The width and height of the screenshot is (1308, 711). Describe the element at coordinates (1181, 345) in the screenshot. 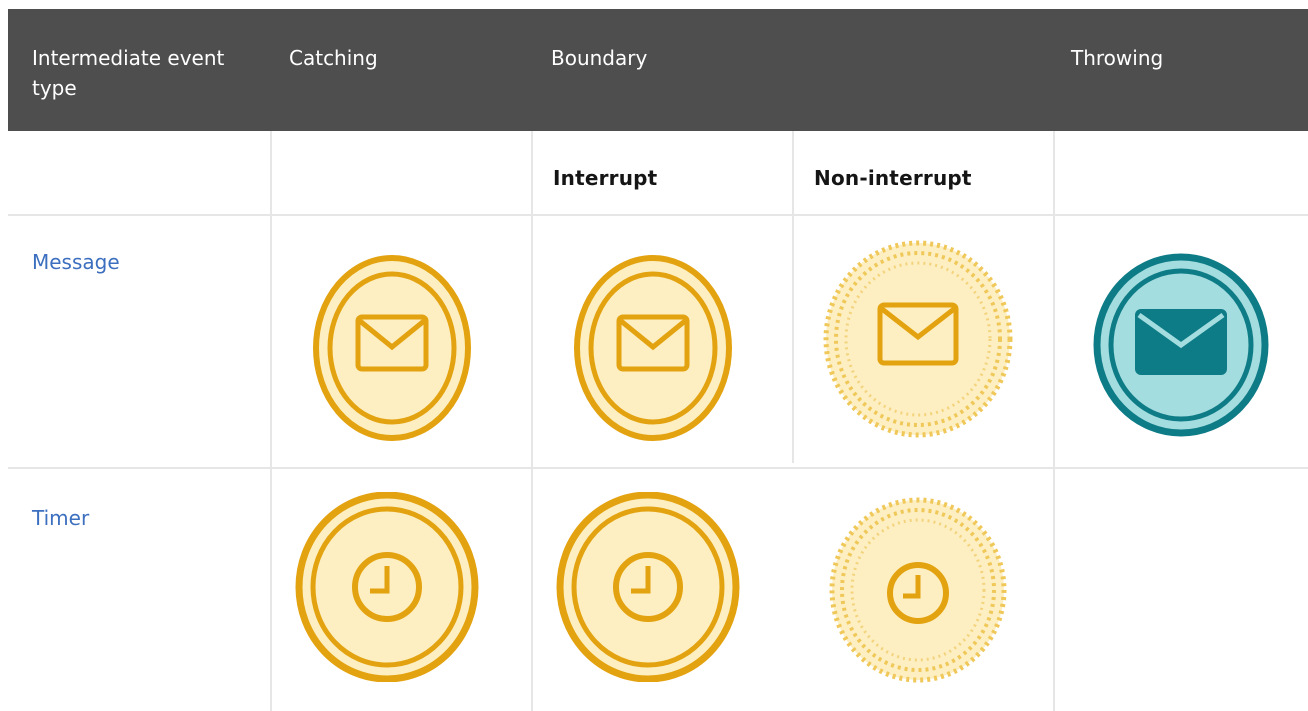

I see `message-throwing-icon` at that location.